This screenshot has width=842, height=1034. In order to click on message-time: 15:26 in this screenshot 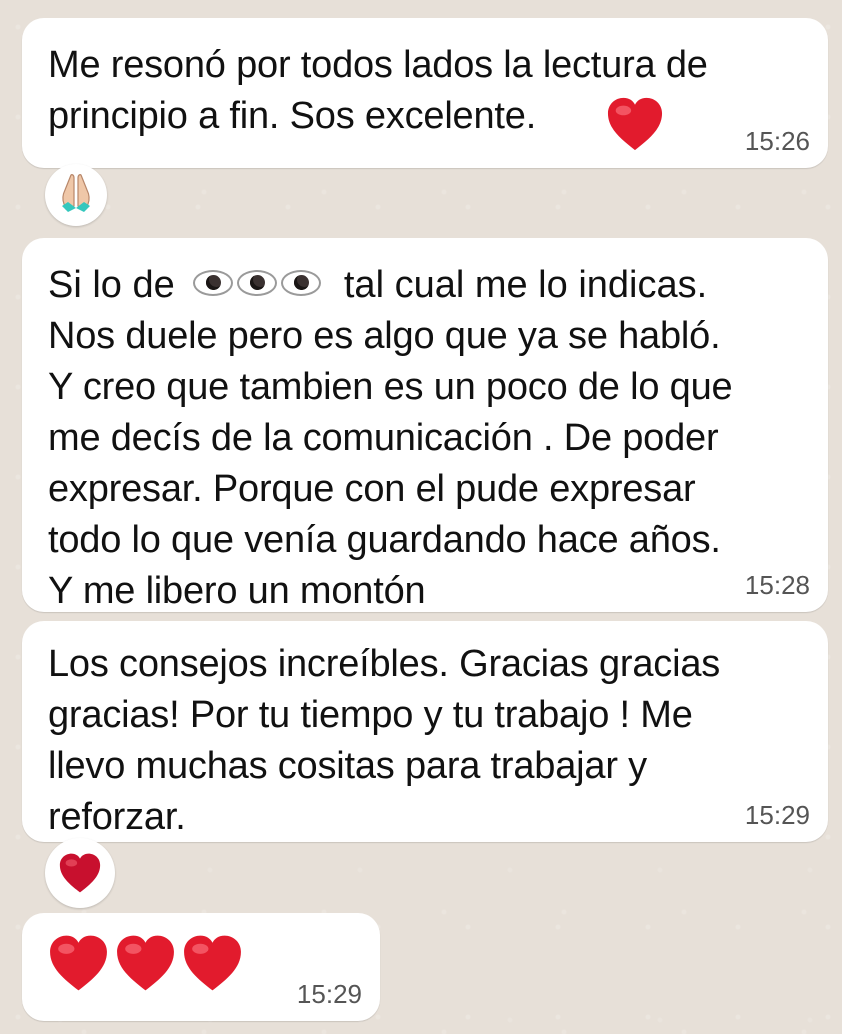, I will do `click(777, 141)`.